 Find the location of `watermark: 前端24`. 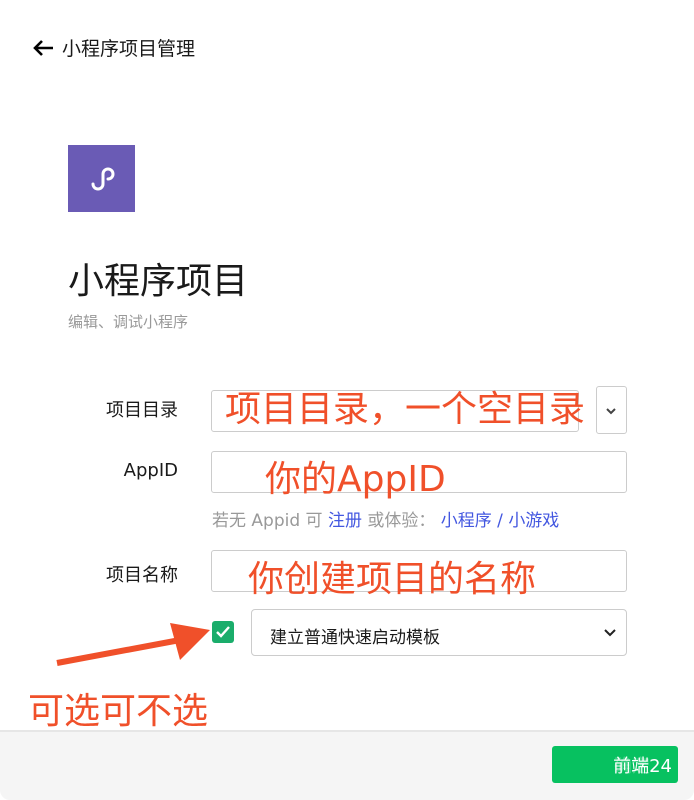

watermark: 前端24 is located at coordinates (642, 766).